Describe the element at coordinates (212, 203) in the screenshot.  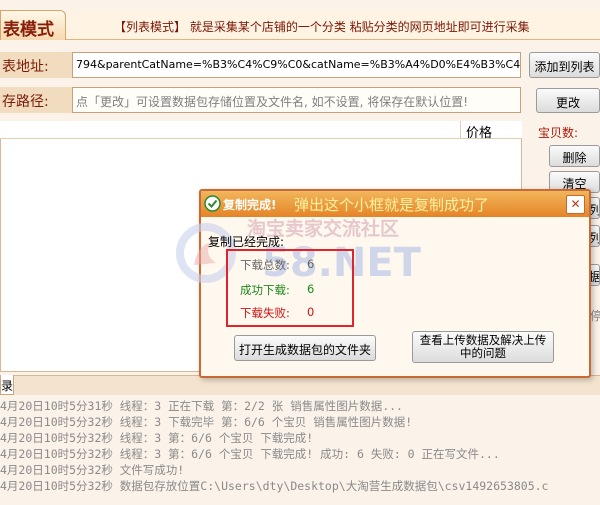
I see `check-circle-icon` at that location.